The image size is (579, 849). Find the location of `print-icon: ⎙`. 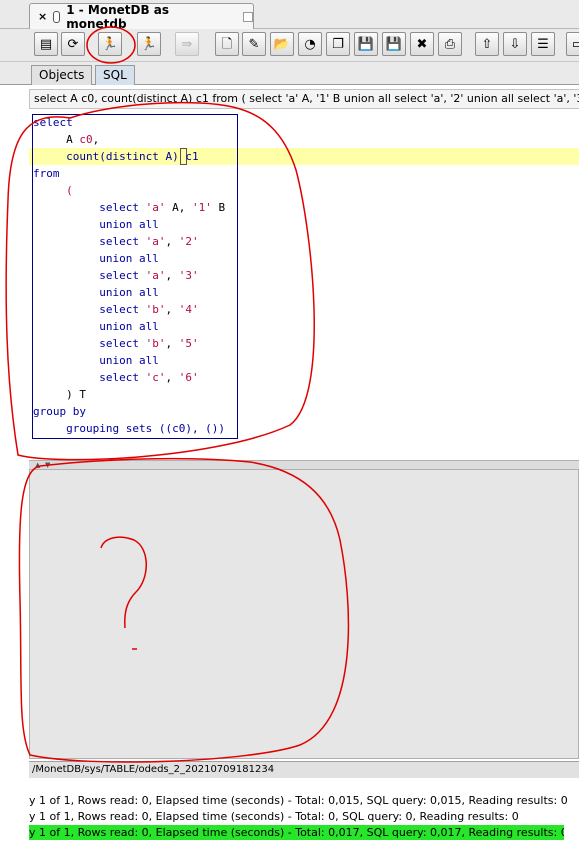

print-icon: ⎙ is located at coordinates (450, 44).